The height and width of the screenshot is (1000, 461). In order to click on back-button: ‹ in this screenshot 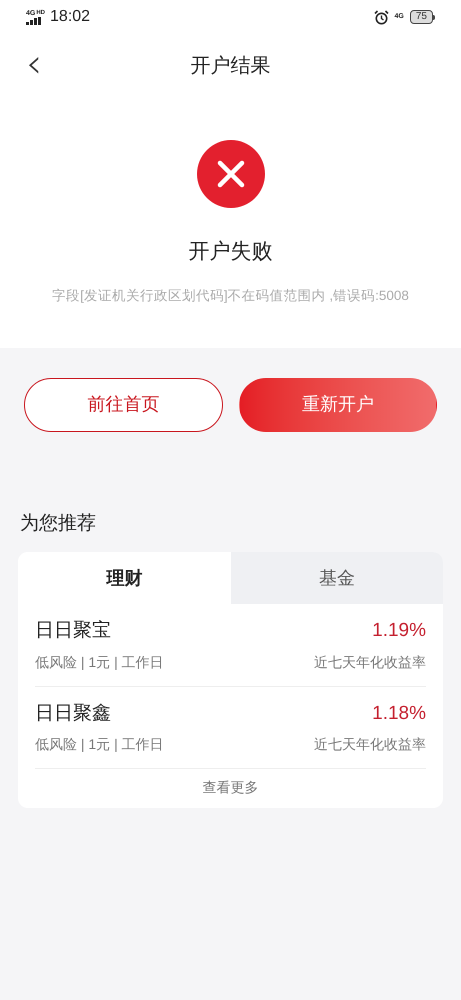, I will do `click(34, 64)`.